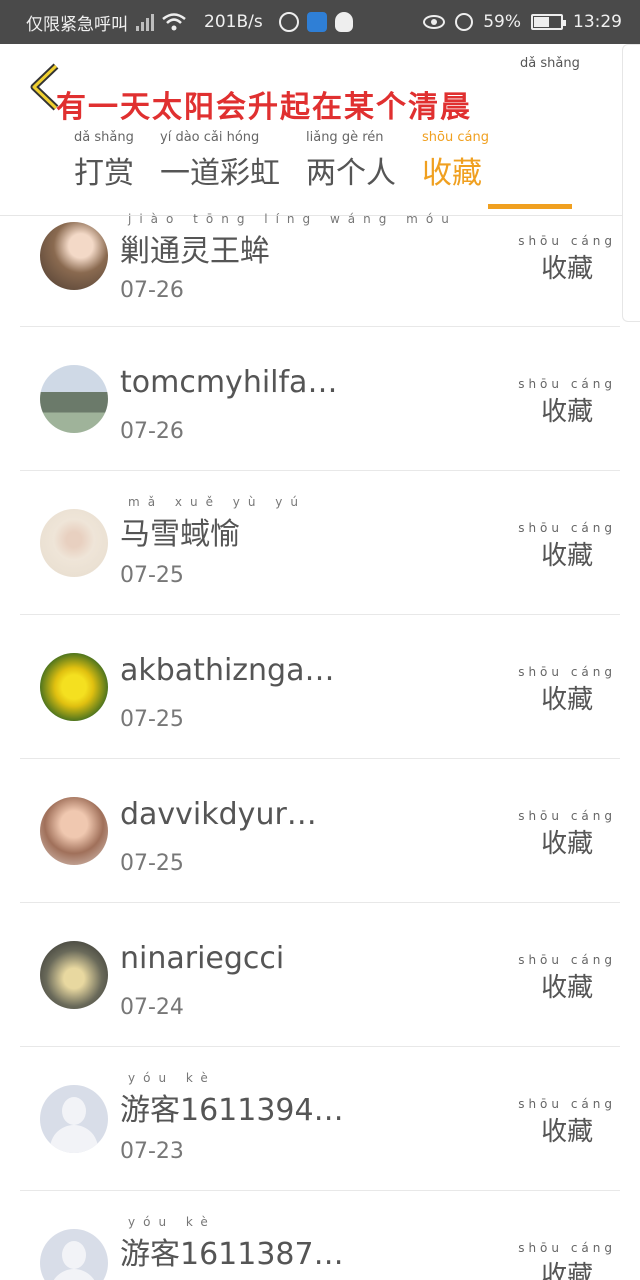 The image size is (640, 1280). Describe the element at coordinates (210, 137) in the screenshot. I see `tab-pinyin: yí dào cǎi hóng` at that location.